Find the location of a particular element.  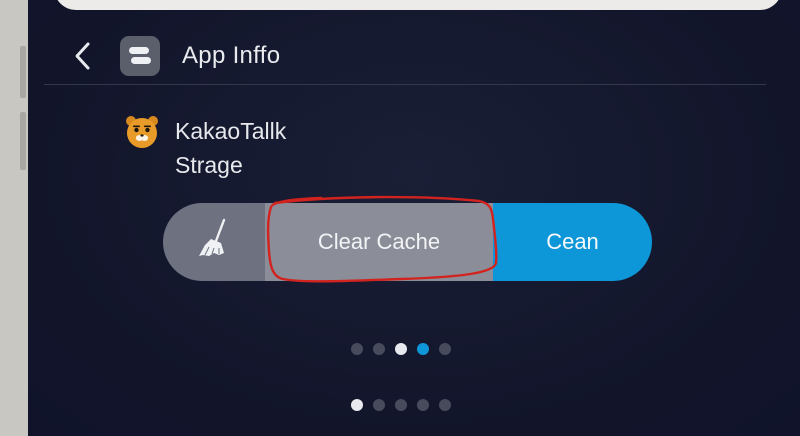

back-button is located at coordinates (83, 56).